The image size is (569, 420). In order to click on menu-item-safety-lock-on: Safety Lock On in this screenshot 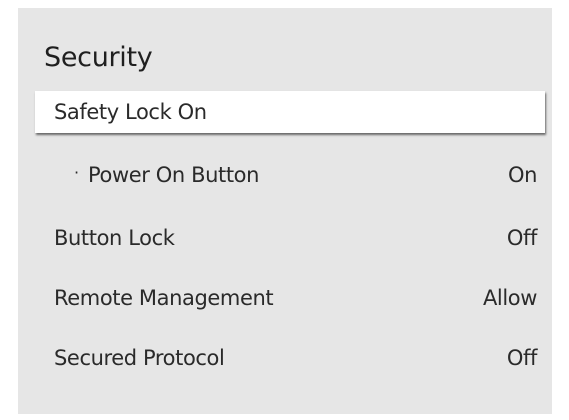, I will do `click(290, 112)`.